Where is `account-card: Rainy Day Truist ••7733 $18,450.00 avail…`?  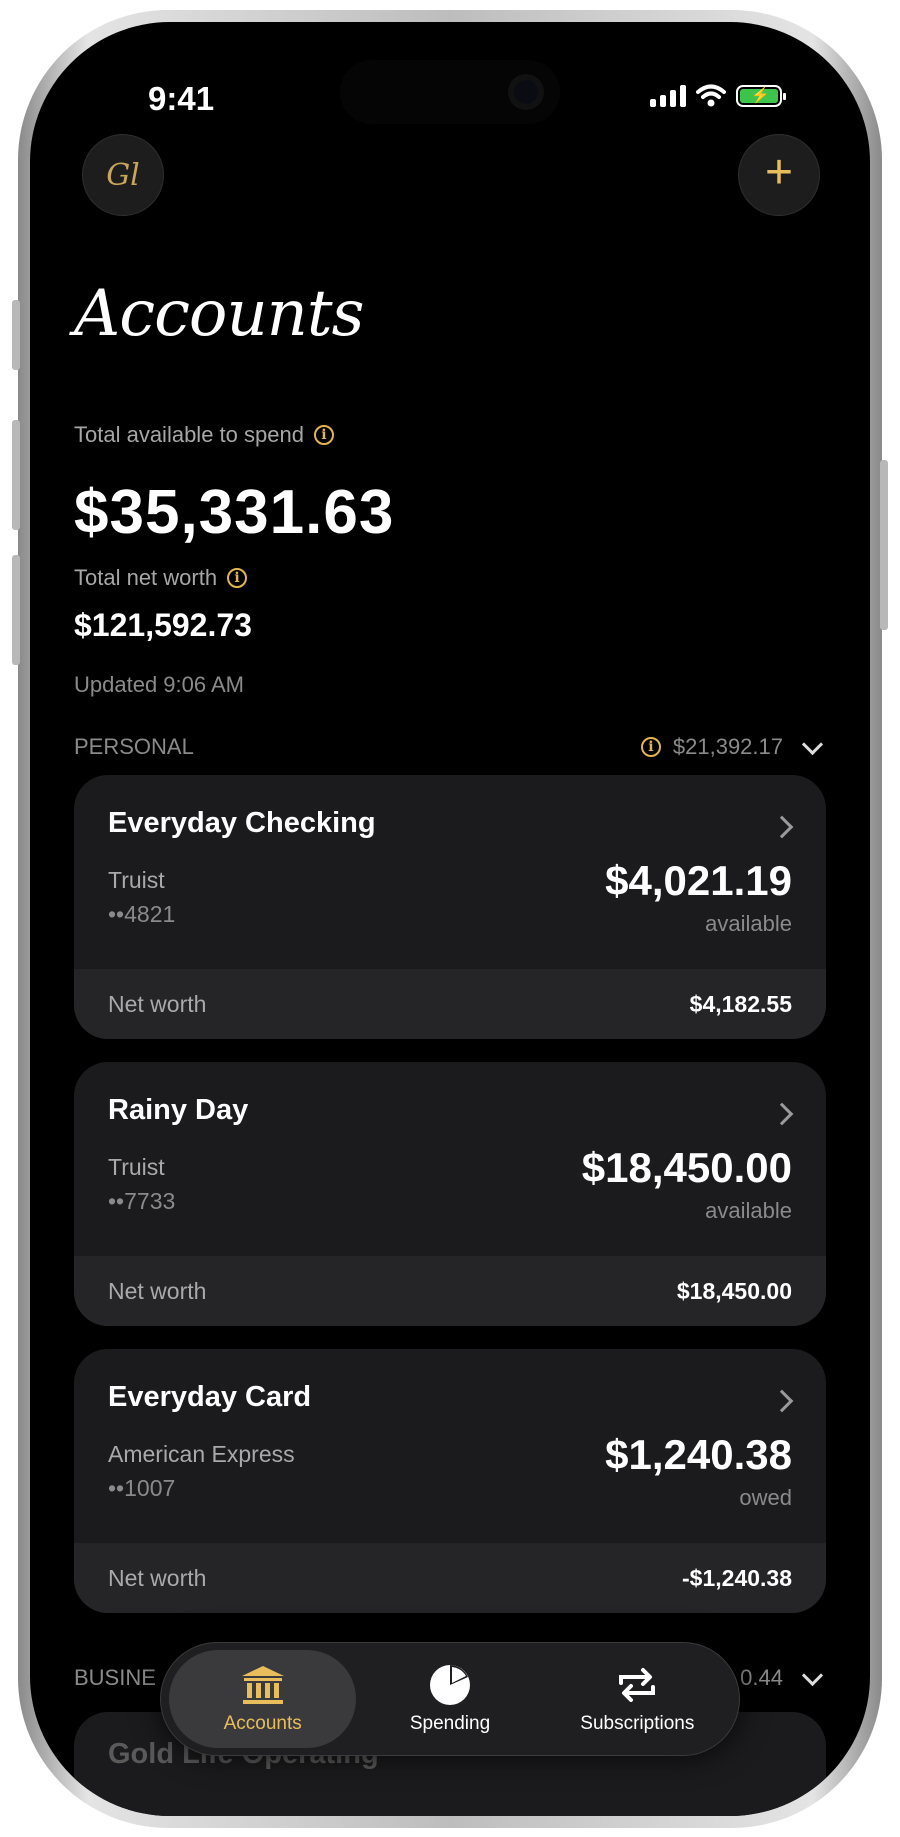 account-card: Rainy Day Truist ••7733 $18,450.00 avail… is located at coordinates (450, 1194).